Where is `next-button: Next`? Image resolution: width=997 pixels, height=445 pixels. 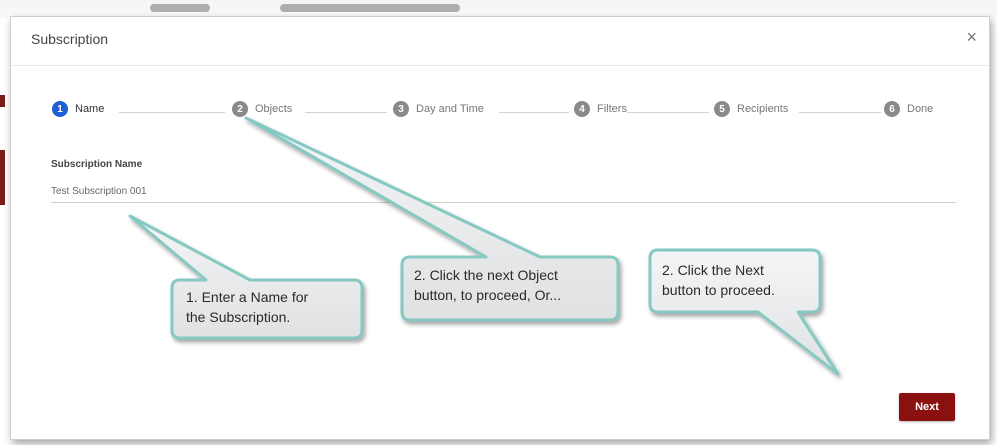
next-button: Next is located at coordinates (927, 407).